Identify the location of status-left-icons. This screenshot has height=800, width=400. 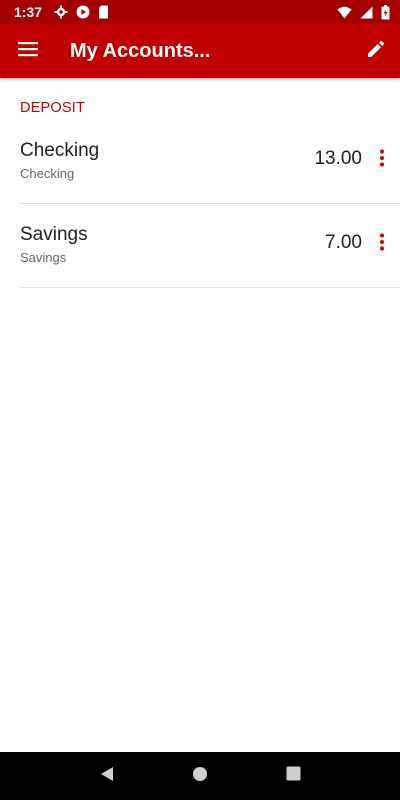
(81, 12).